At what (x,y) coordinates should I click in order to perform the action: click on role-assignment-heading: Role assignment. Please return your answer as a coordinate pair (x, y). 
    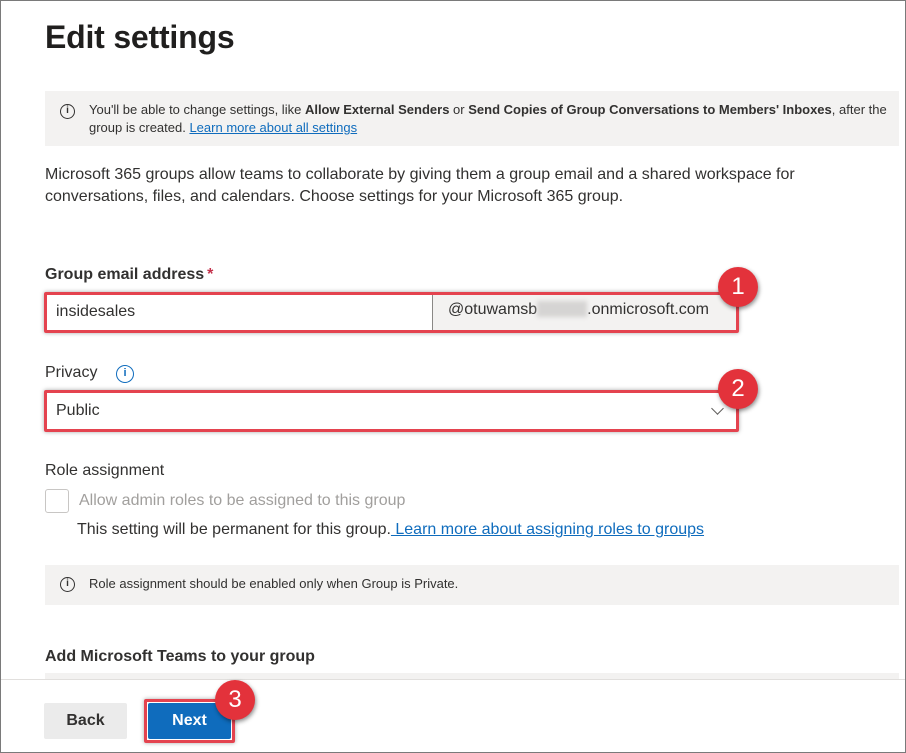
    Looking at the image, I should click on (105, 470).